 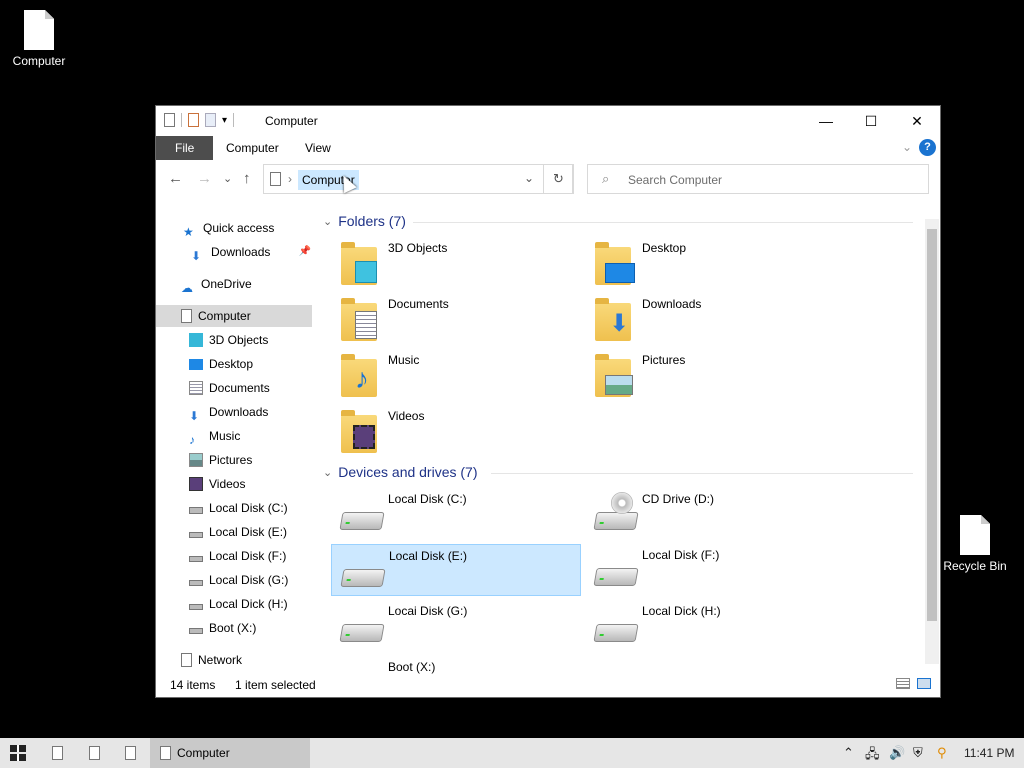 What do you see at coordinates (848, 753) in the screenshot?
I see `show-hidden-icons-chevron-icon: ⌃` at bounding box center [848, 753].